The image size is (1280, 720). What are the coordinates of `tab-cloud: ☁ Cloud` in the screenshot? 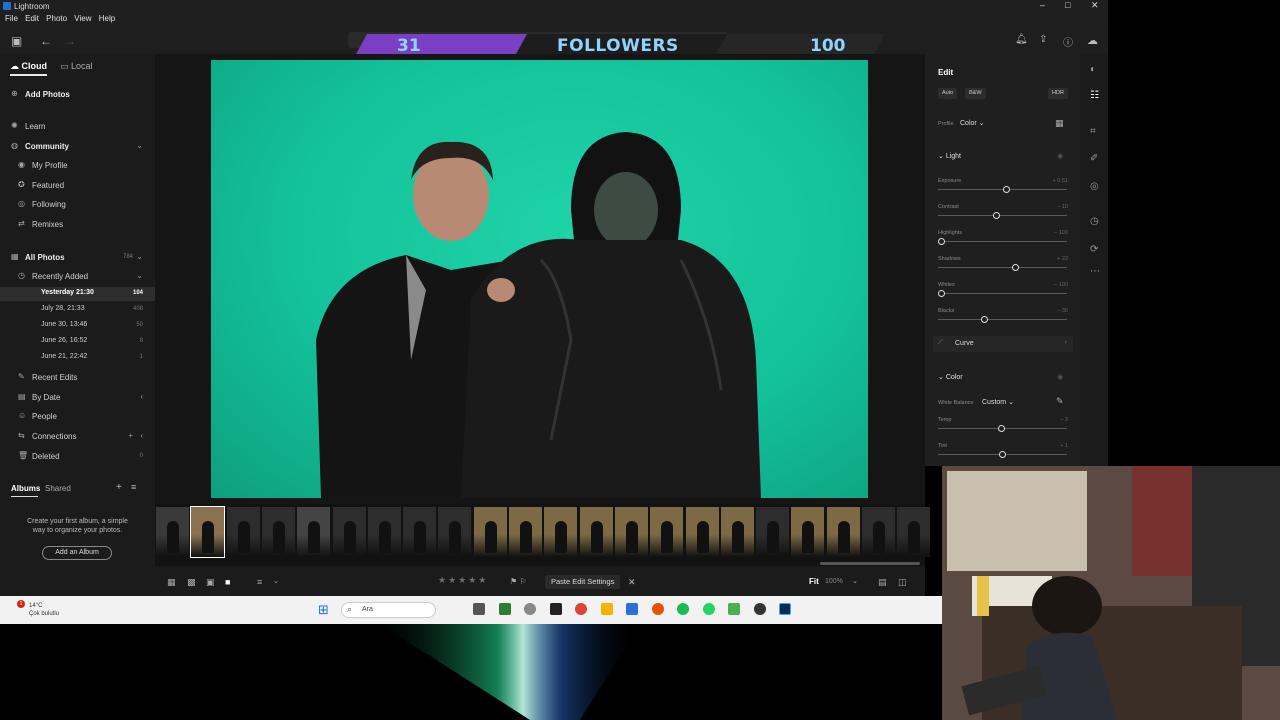 It's located at (29, 68).